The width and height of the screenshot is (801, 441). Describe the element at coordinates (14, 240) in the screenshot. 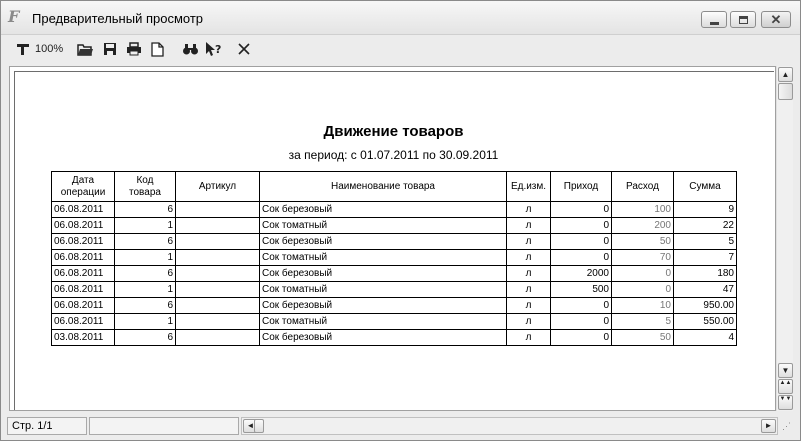

I see `page-border-left` at that location.